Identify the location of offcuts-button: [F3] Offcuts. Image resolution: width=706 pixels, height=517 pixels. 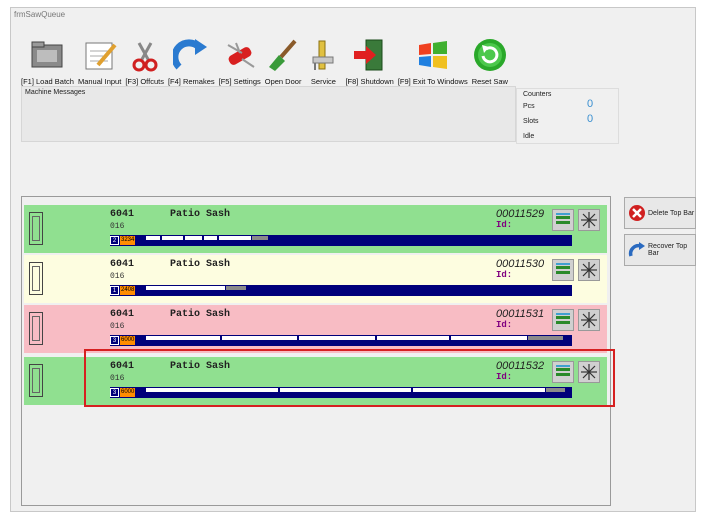
(144, 56).